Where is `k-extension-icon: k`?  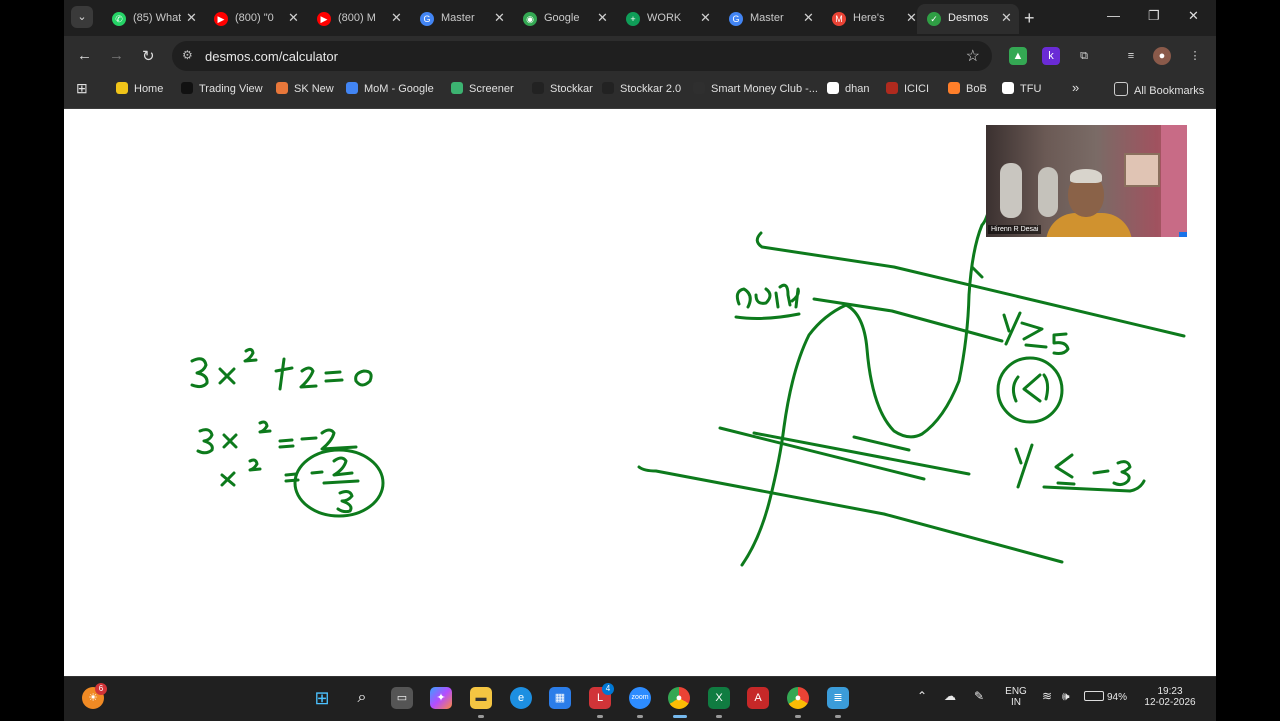 k-extension-icon: k is located at coordinates (1051, 56).